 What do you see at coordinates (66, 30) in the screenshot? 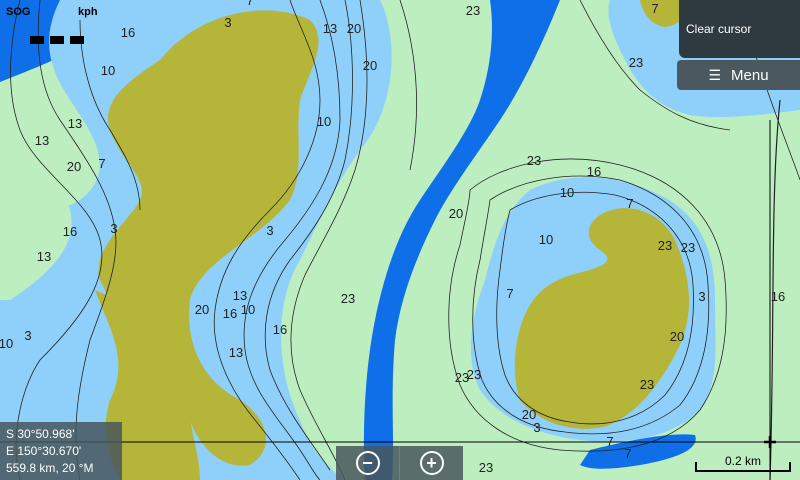
I see `sog-readout: SOG kph` at bounding box center [66, 30].